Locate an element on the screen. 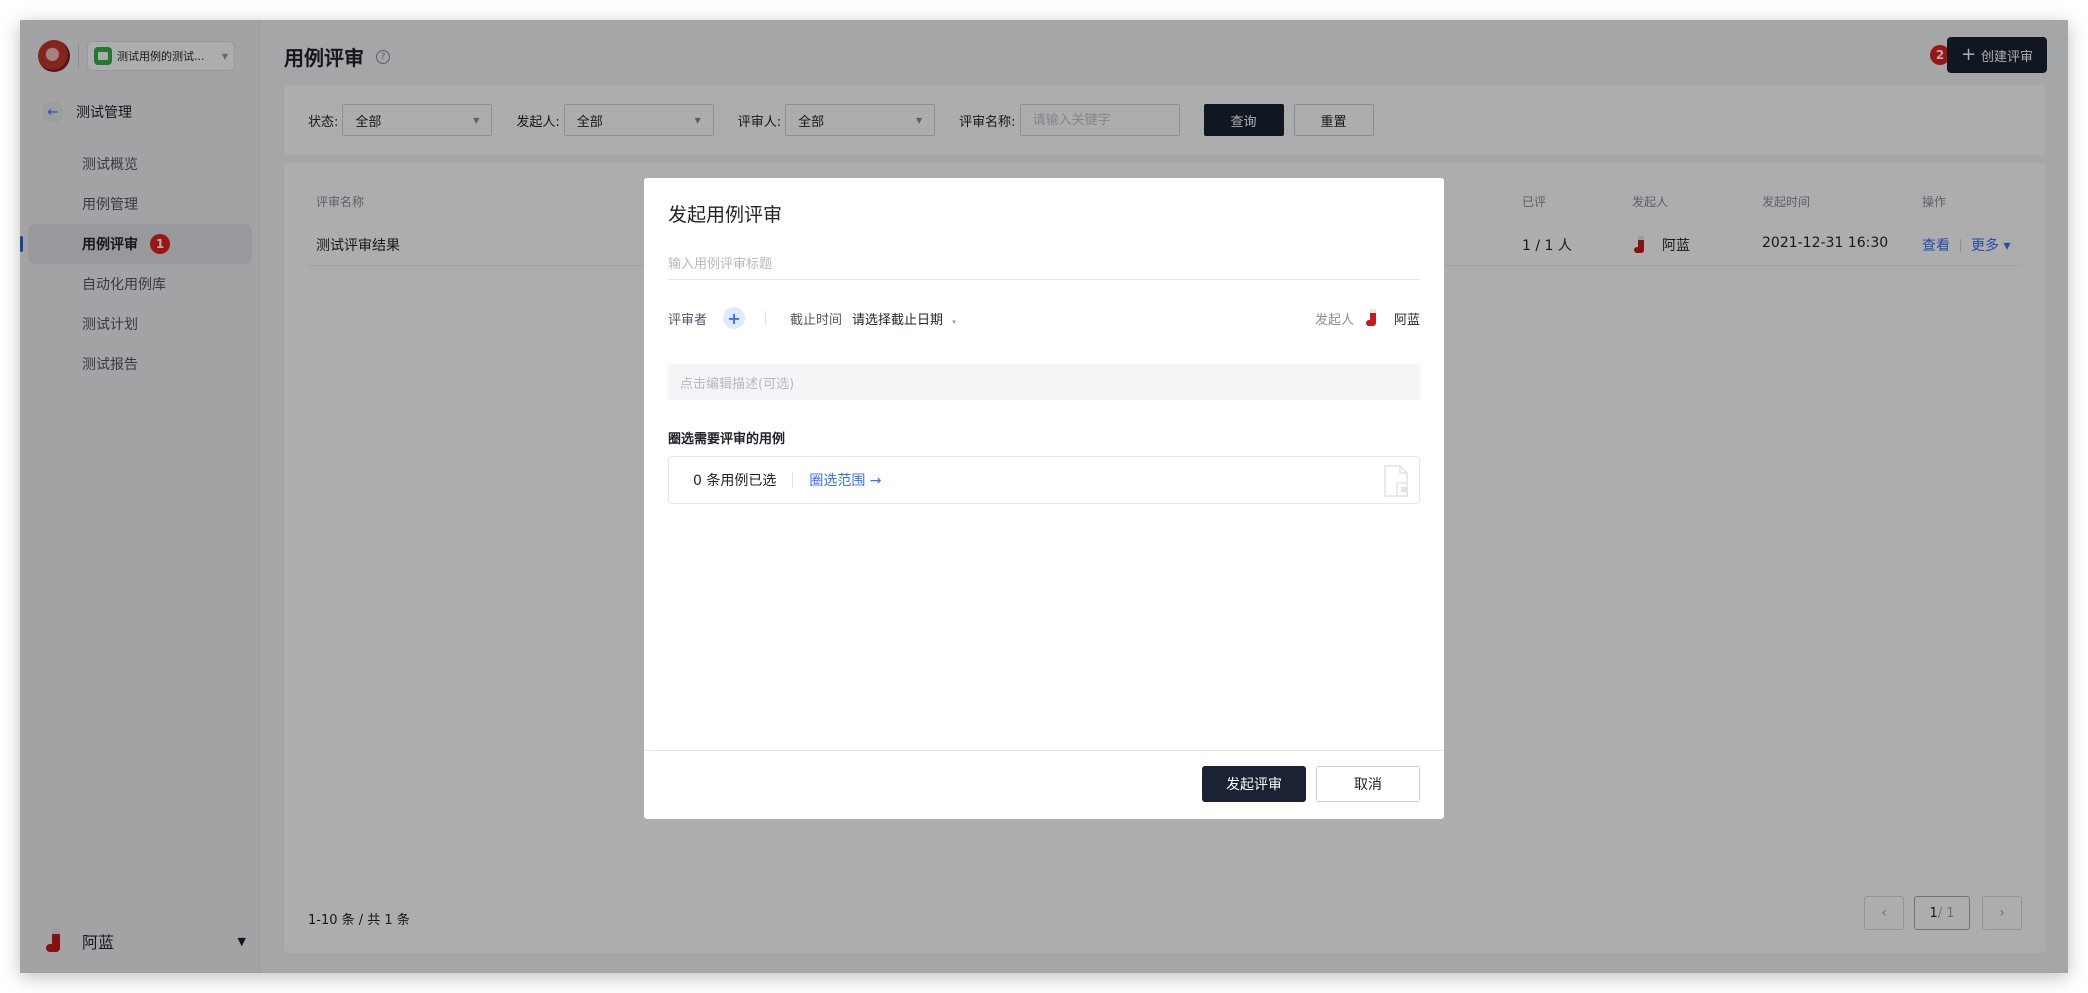  cancel-button: 取消 is located at coordinates (1368, 784).